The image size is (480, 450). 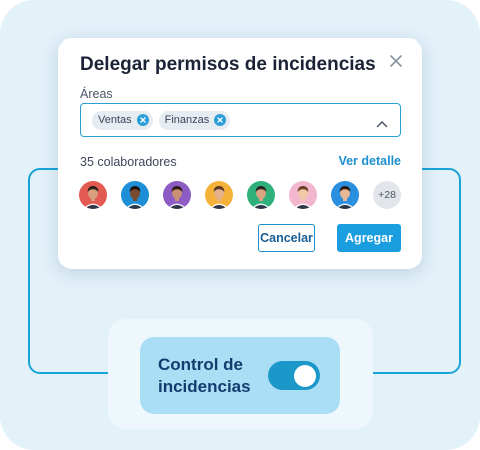 I want to click on incident-control-switch, so click(x=294, y=375).